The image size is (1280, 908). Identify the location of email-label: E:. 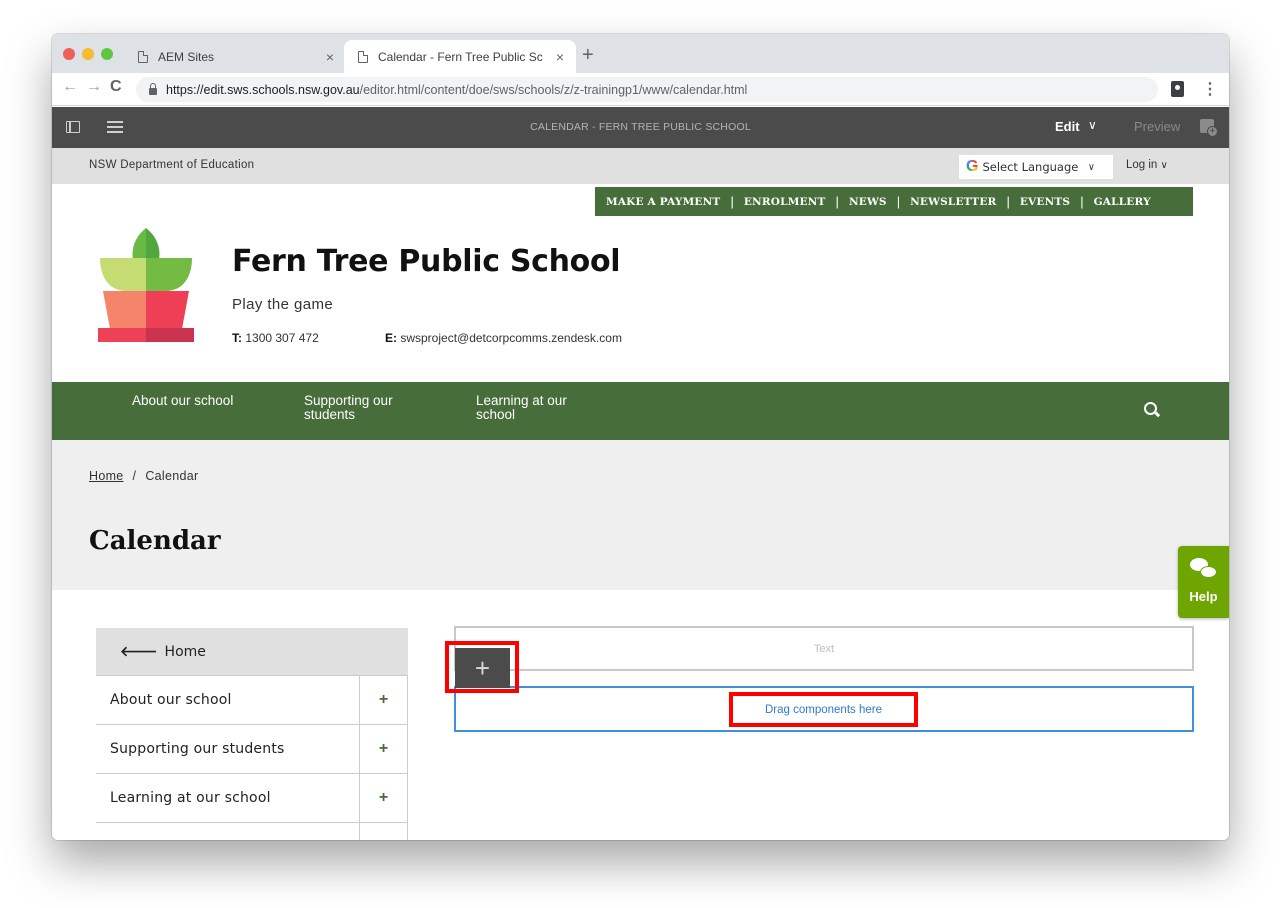
(391, 338).